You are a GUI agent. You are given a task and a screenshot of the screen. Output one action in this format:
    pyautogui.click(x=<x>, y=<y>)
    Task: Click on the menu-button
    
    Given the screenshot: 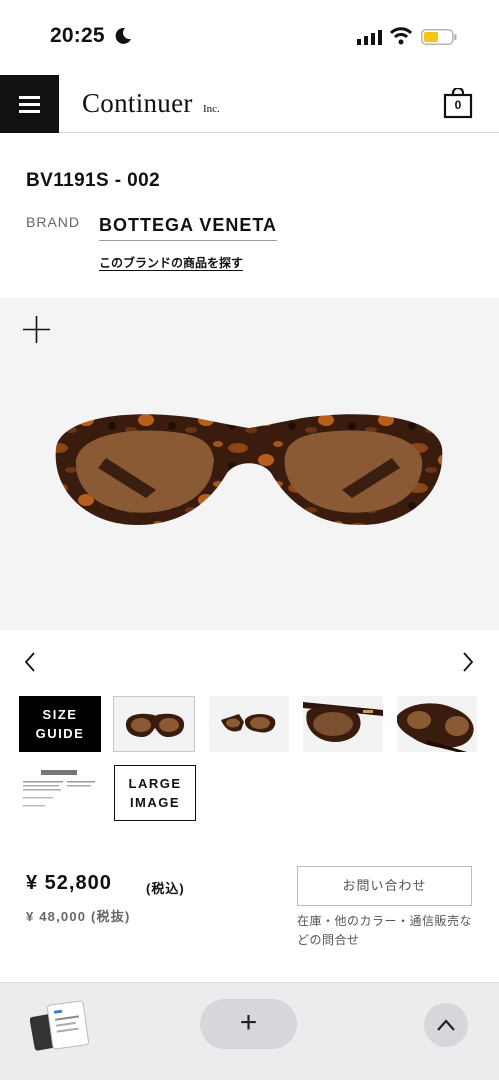 What is the action you would take?
    pyautogui.click(x=29, y=104)
    